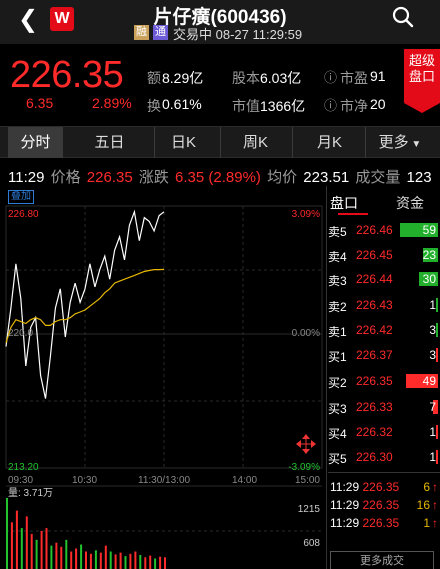  Describe the element at coordinates (344, 203) in the screenshot. I see `tab-orderbook: 盘口` at that location.